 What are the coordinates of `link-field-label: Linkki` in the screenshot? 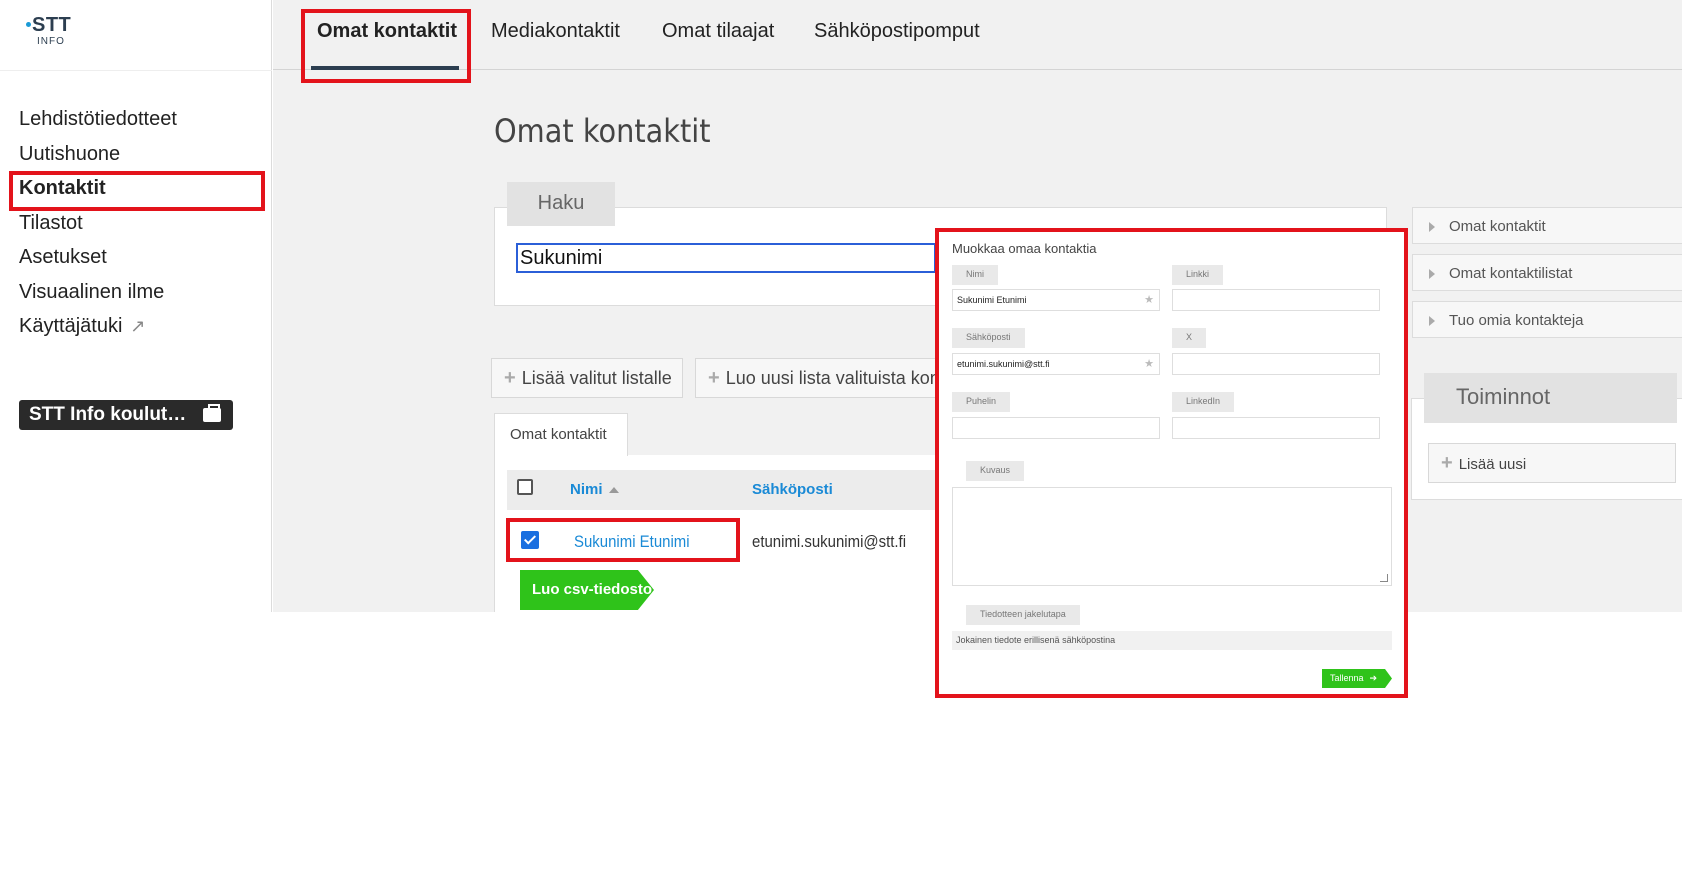 It's located at (1198, 275).